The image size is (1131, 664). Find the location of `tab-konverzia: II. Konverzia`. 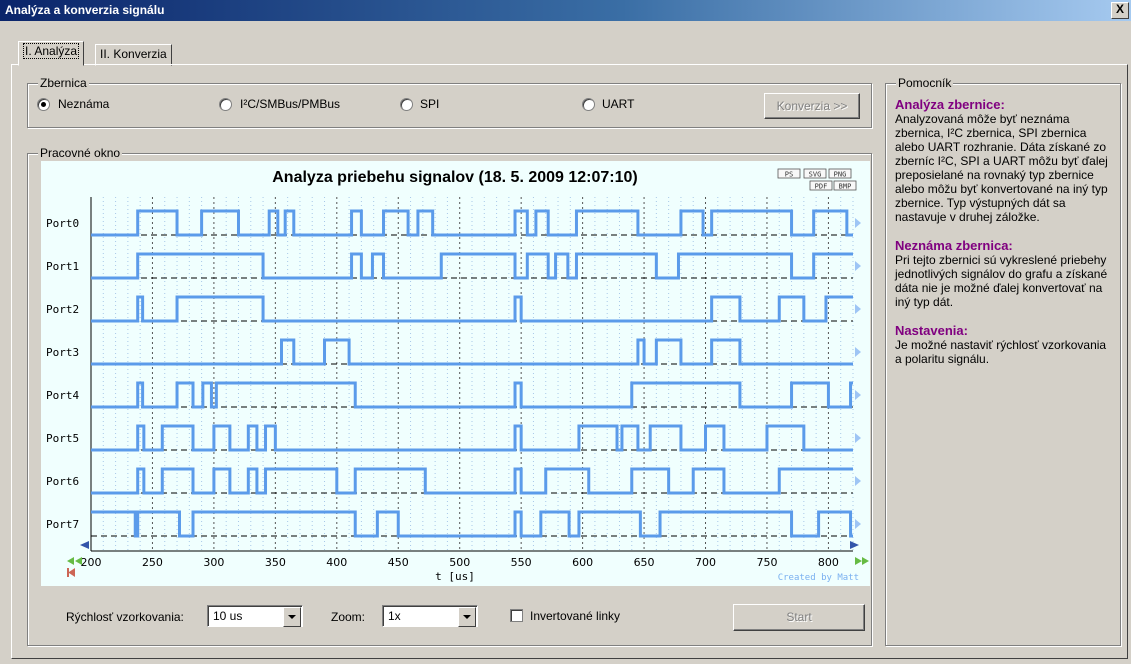

tab-konverzia: II. Konverzia is located at coordinates (133, 55).